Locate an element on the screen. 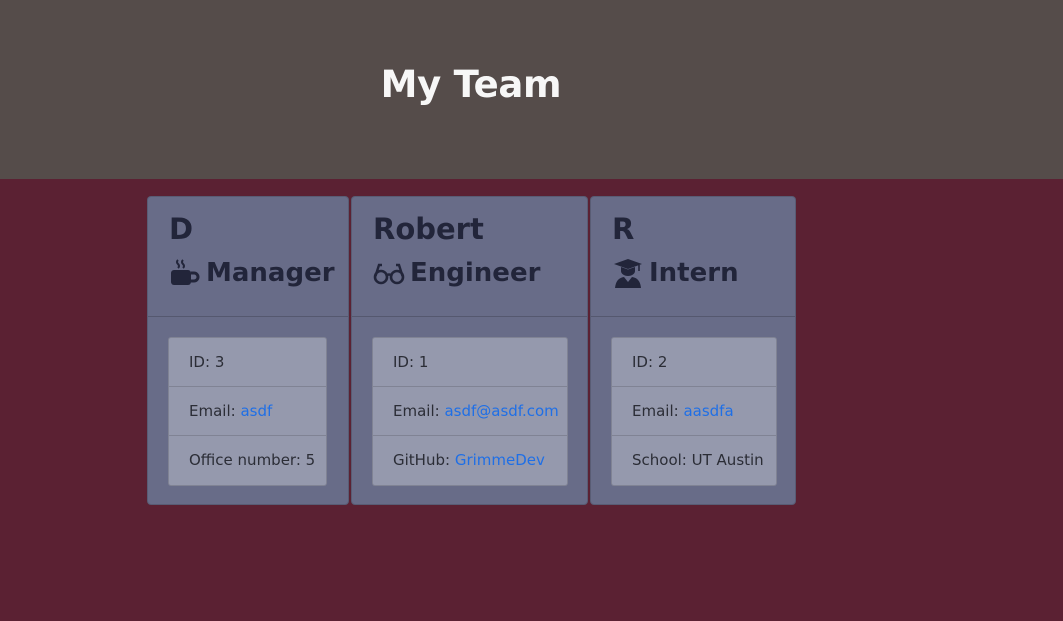 This screenshot has height=621, width=1063. card-header: Robert Engineer is located at coordinates (469, 257).